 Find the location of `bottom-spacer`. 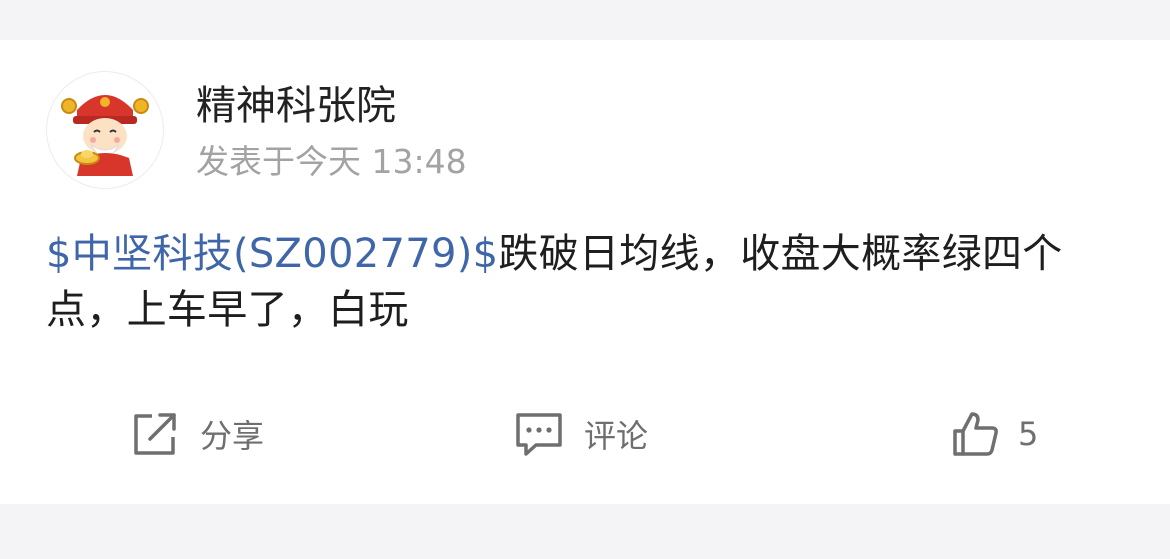

bottom-spacer is located at coordinates (585, 531).